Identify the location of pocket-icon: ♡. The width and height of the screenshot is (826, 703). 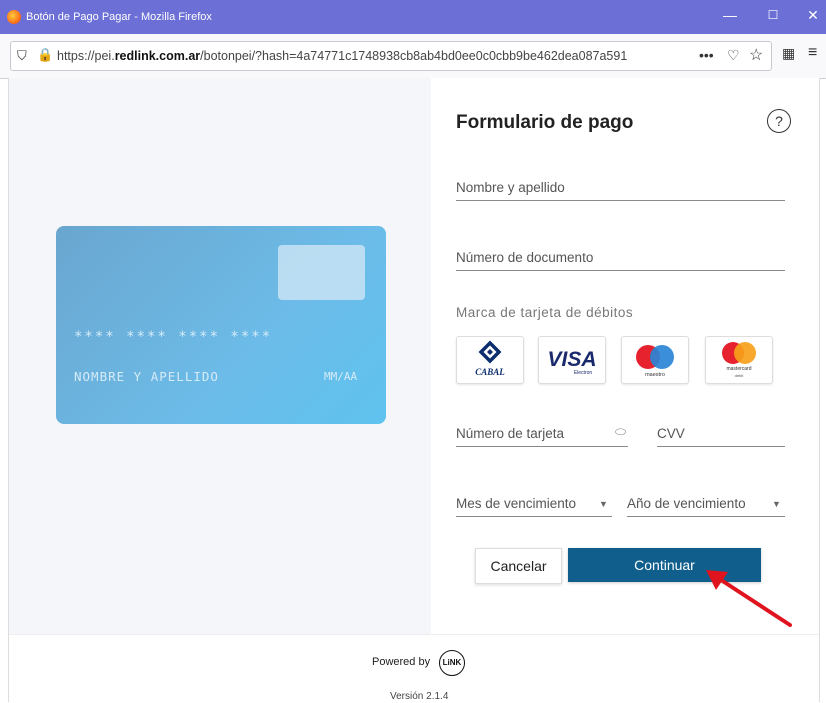
(733, 55).